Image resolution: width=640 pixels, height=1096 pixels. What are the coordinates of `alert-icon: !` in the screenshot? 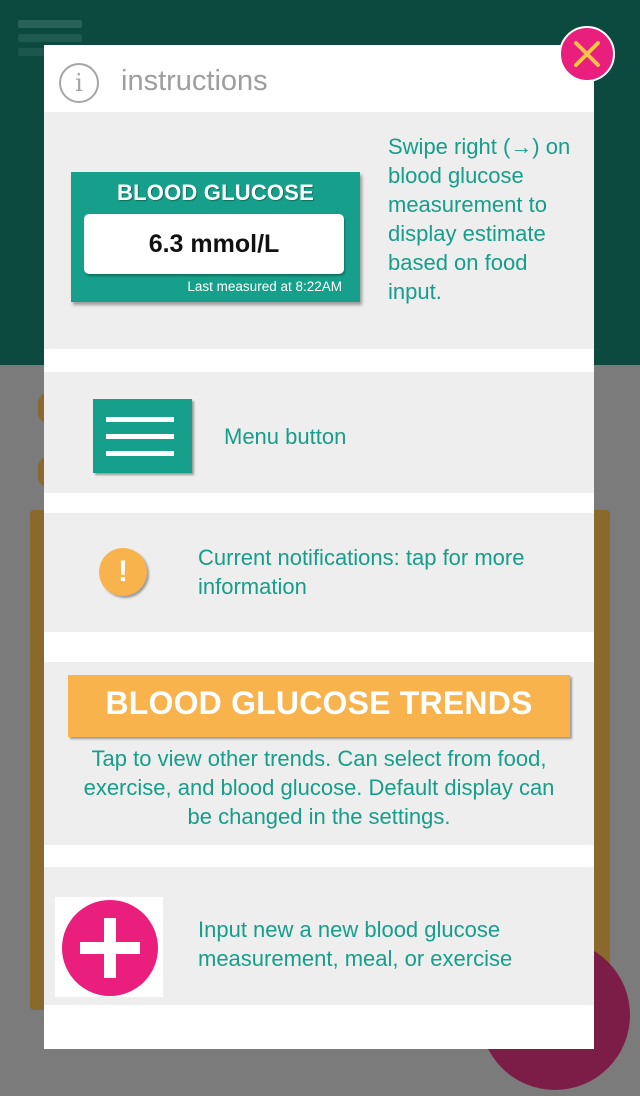 It's located at (123, 572).